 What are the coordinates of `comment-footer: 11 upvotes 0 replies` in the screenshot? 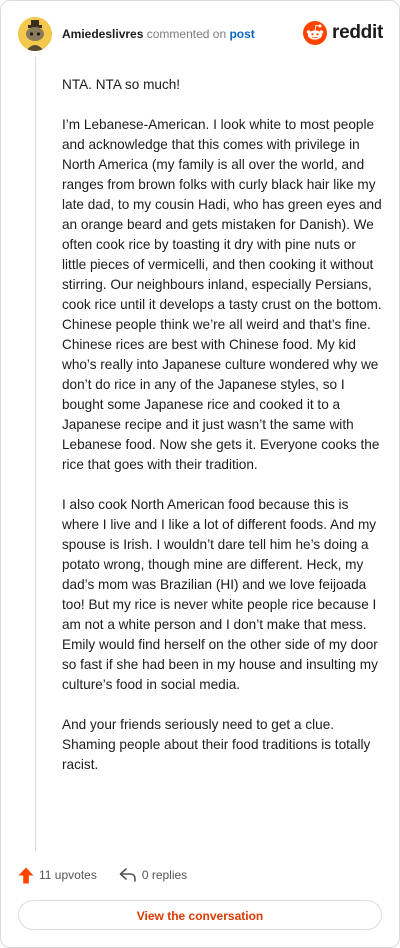 It's located at (113, 875).